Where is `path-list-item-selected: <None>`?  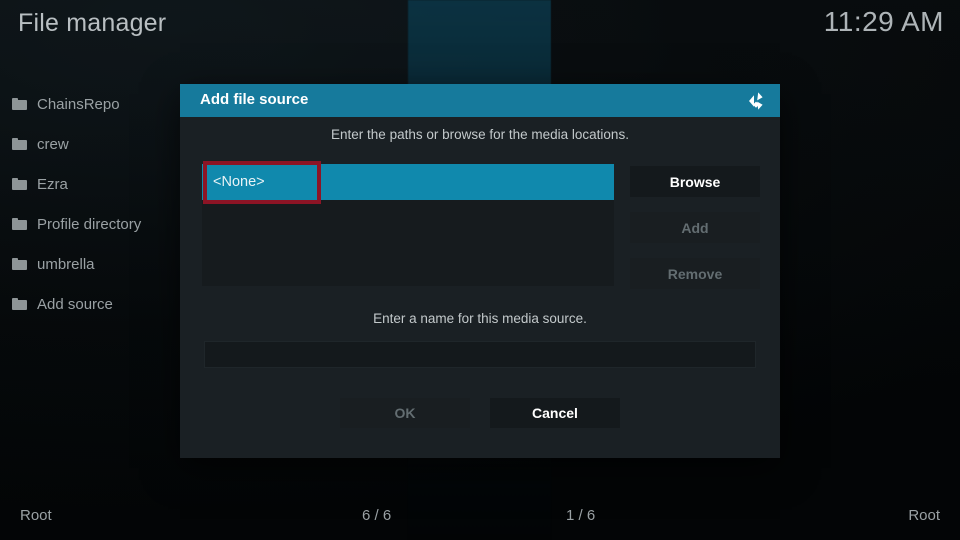
path-list-item-selected: <None> is located at coordinates (408, 182).